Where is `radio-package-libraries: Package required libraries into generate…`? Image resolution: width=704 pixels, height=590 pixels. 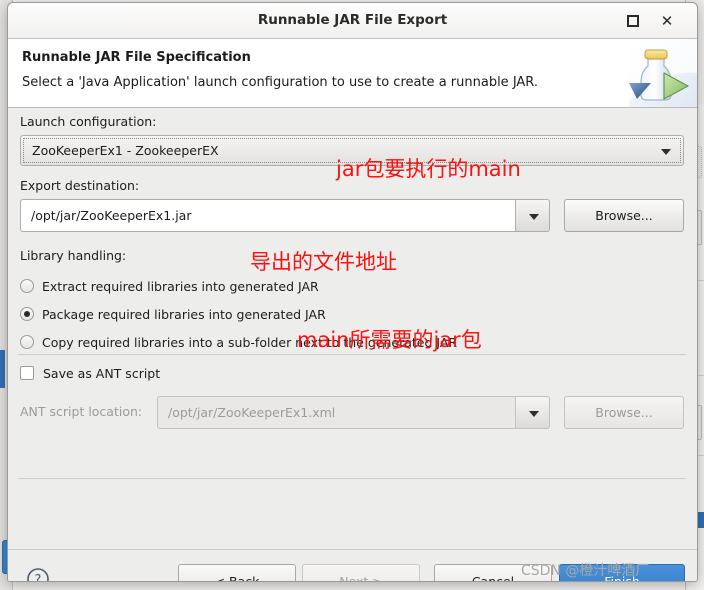 radio-package-libraries: Package required libraries into generate… is located at coordinates (173, 314).